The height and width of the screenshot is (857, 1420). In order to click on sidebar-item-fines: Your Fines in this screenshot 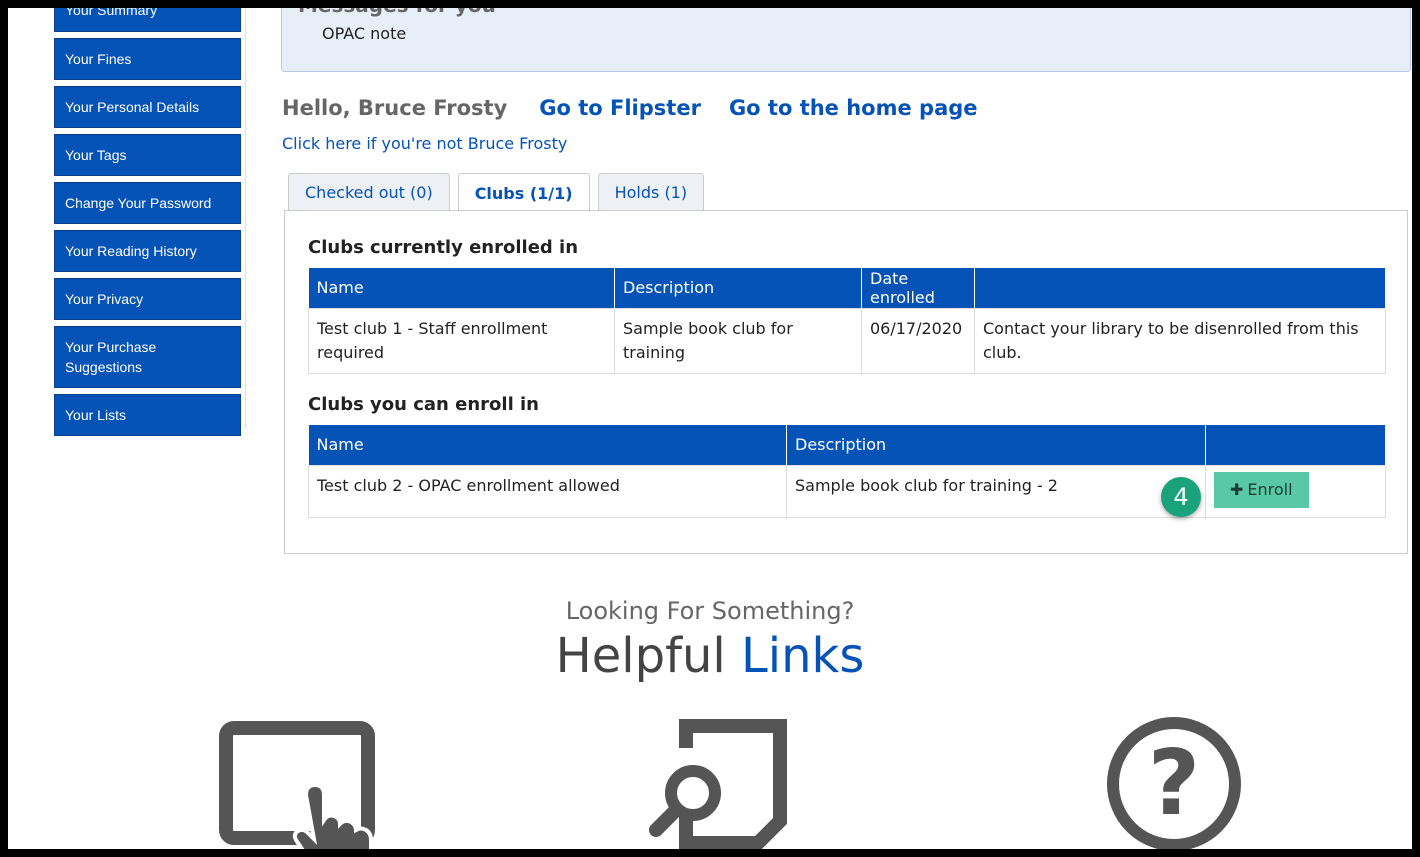, I will do `click(147, 59)`.